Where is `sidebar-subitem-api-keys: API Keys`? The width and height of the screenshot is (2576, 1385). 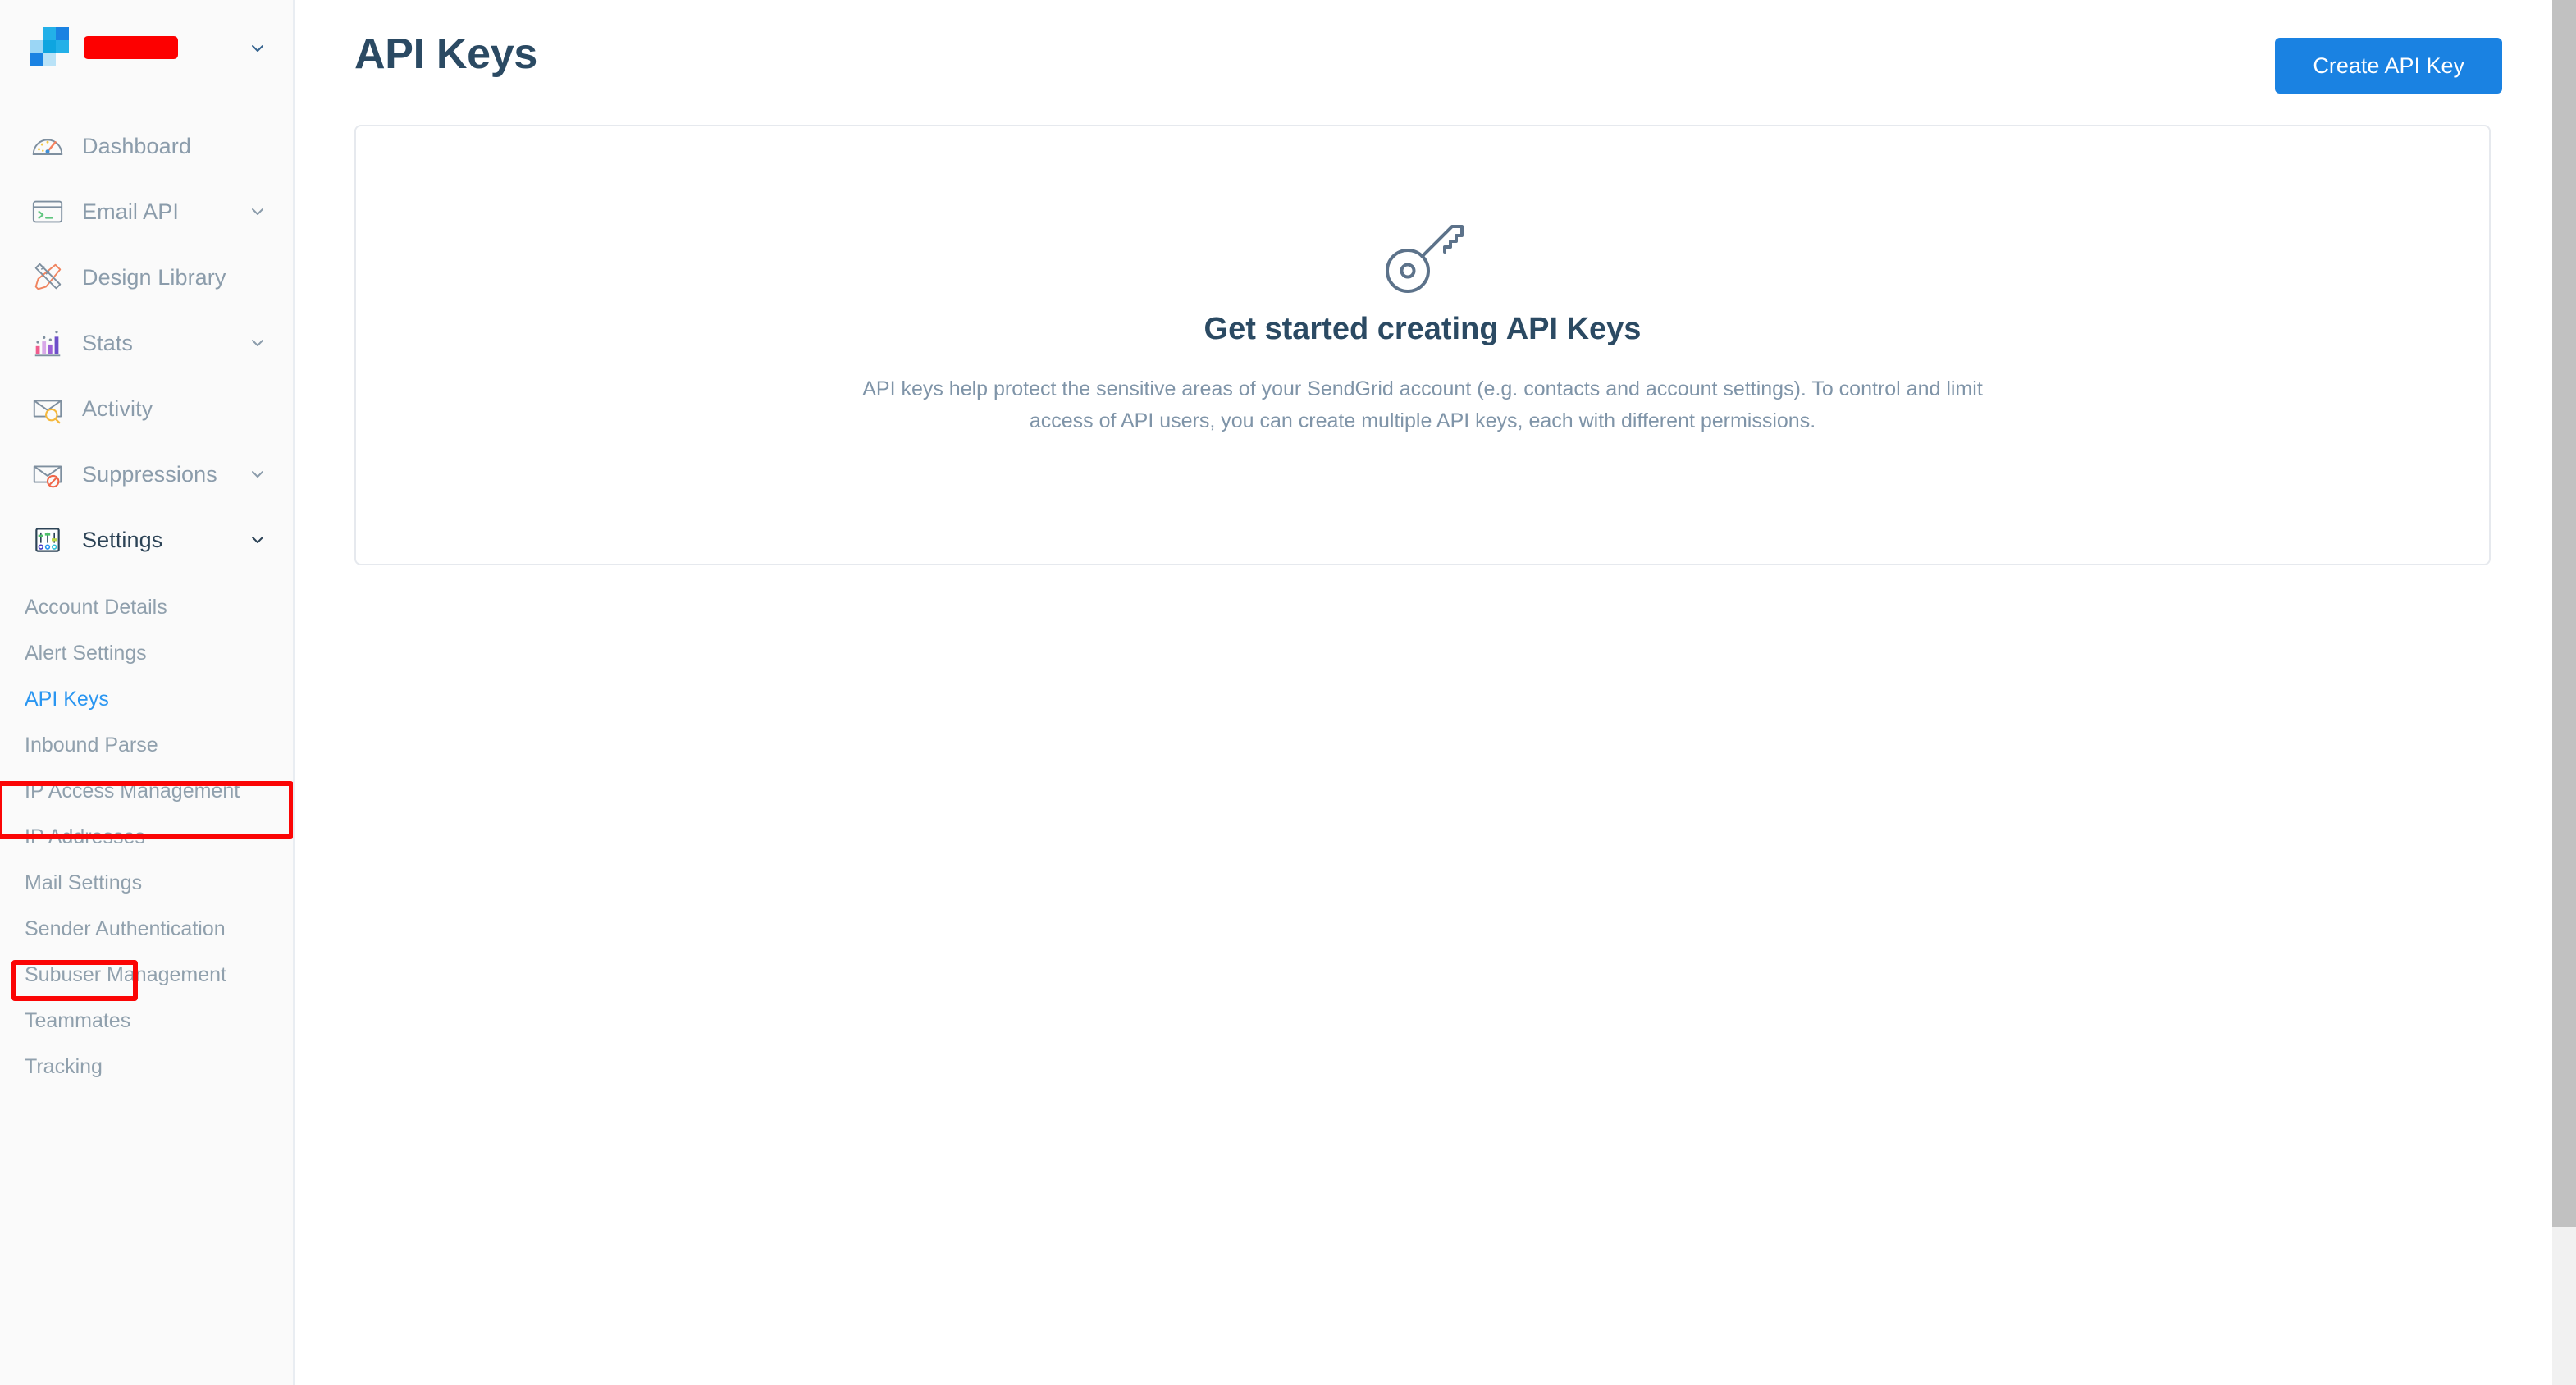 sidebar-subitem-api-keys: API Keys is located at coordinates (147, 699).